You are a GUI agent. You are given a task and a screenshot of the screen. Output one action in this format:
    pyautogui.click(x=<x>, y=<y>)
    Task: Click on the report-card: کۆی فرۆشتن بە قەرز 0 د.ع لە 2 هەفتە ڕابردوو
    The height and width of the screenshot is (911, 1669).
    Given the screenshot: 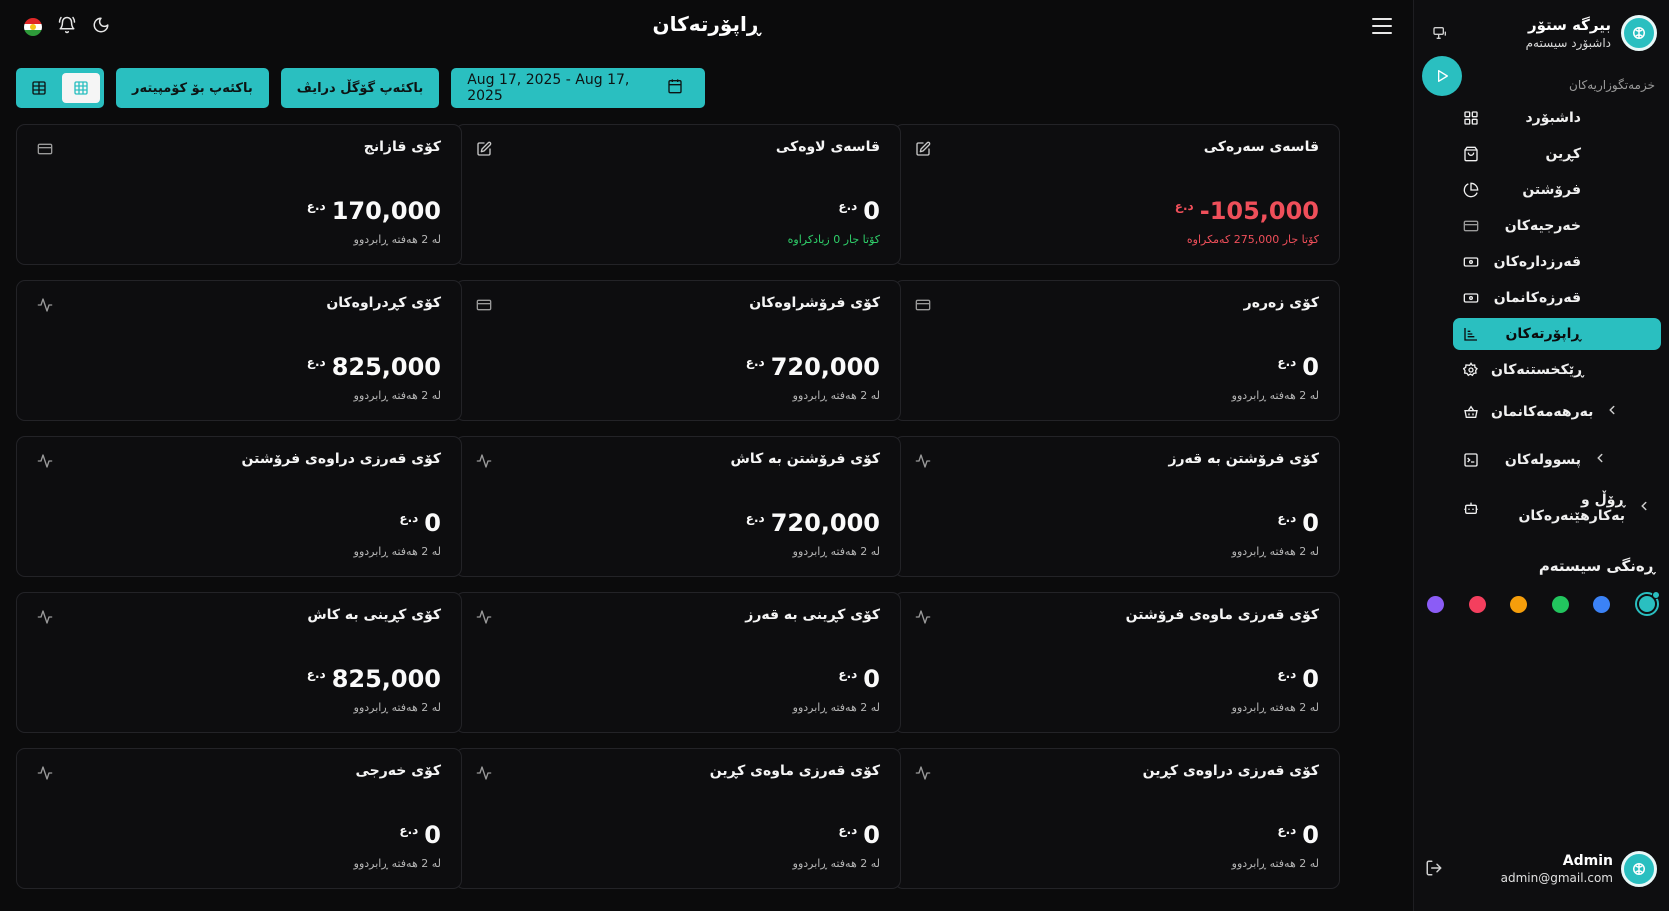 What is the action you would take?
    pyautogui.click(x=1117, y=506)
    